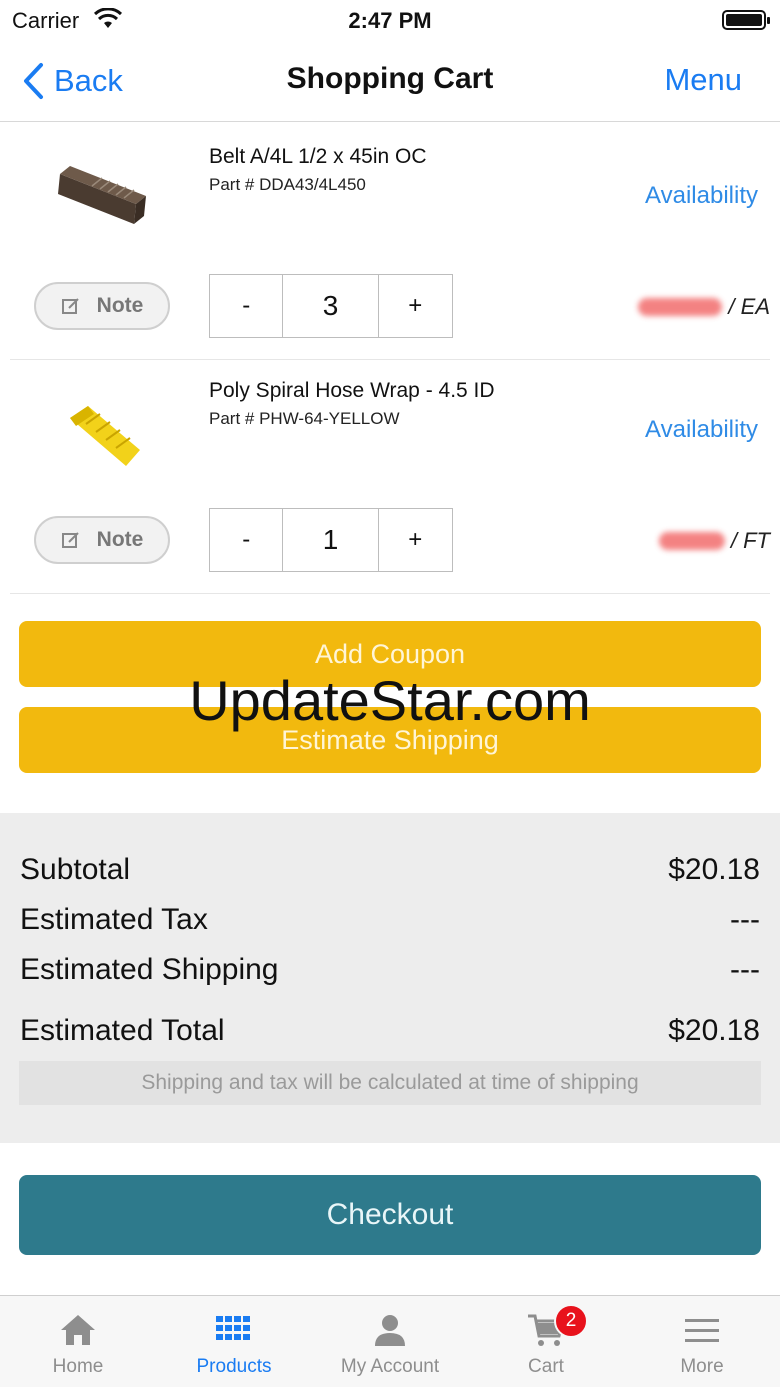 The width and height of the screenshot is (780, 1387). Describe the element at coordinates (749, 306) in the screenshot. I see `price-unit: / EA` at that location.